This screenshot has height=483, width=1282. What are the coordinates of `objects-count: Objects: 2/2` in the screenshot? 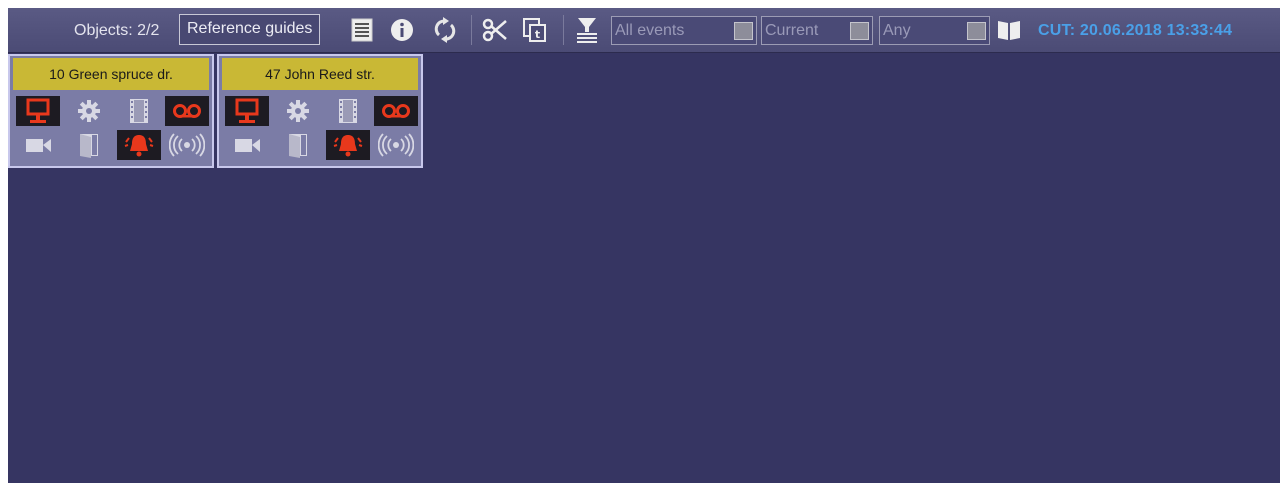 It's located at (117, 30).